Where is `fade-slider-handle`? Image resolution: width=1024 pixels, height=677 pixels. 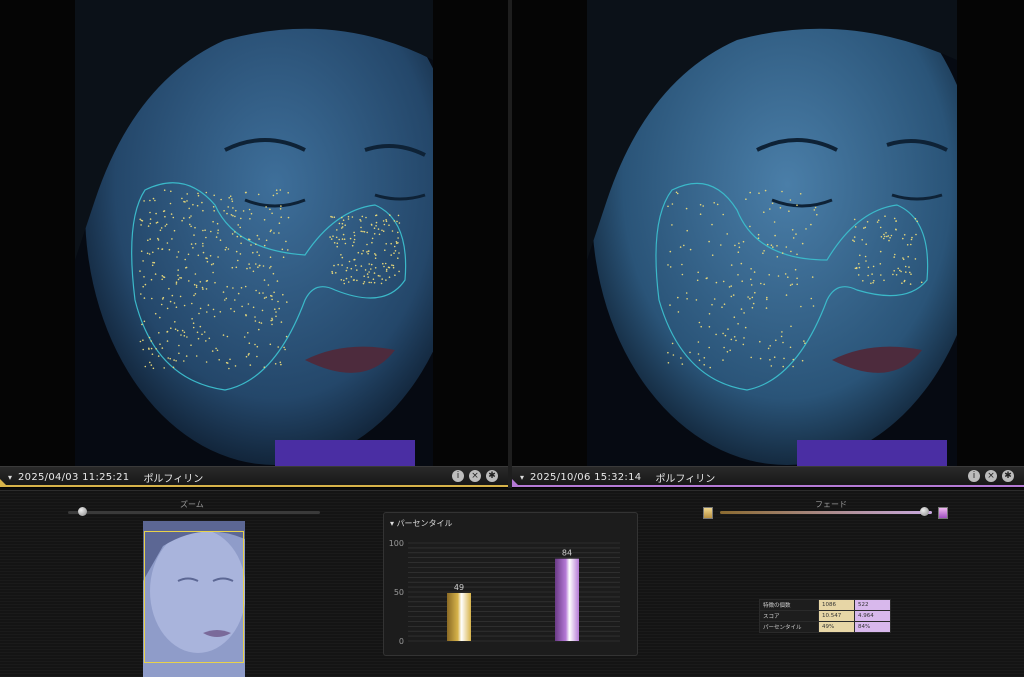 fade-slider-handle is located at coordinates (924, 511).